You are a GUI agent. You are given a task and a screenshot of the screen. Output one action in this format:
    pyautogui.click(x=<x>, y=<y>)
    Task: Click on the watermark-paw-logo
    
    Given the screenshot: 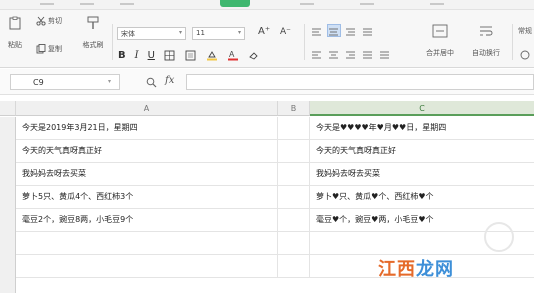 What is the action you would take?
    pyautogui.click(x=499, y=237)
    